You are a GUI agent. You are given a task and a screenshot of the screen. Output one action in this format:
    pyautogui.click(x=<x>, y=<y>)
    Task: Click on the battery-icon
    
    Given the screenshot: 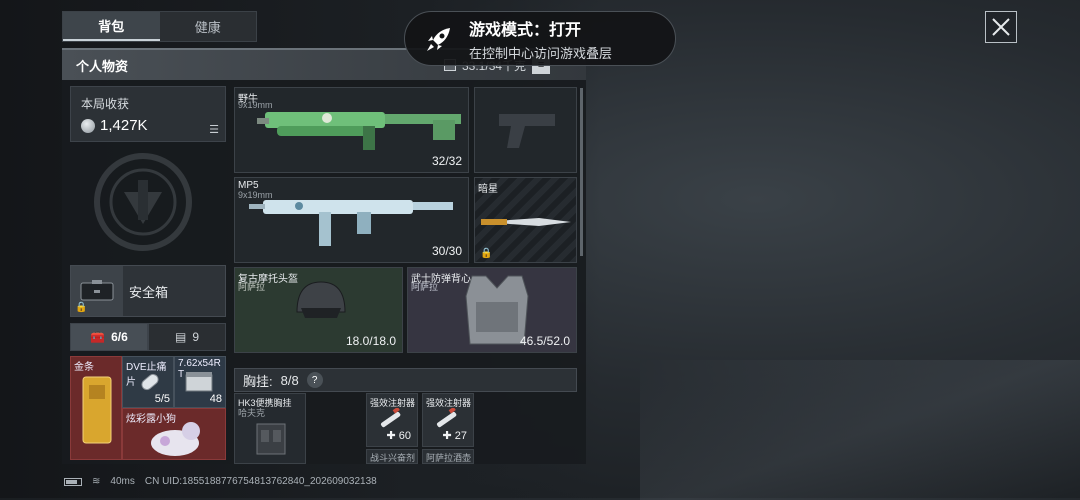 What is the action you would take?
    pyautogui.click(x=73, y=481)
    